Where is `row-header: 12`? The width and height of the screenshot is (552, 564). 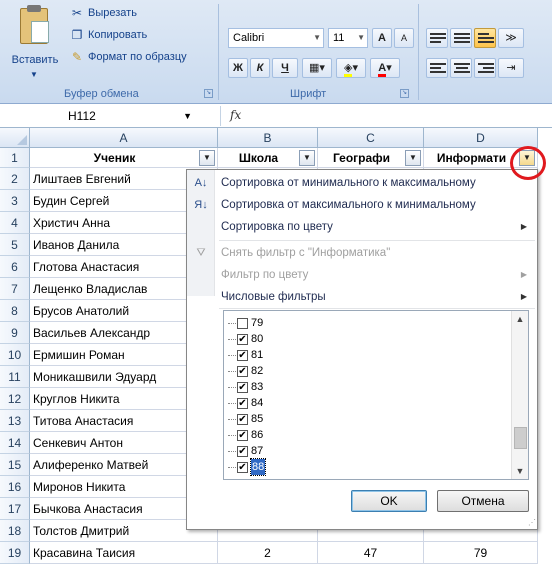 row-header: 12 is located at coordinates (15, 399).